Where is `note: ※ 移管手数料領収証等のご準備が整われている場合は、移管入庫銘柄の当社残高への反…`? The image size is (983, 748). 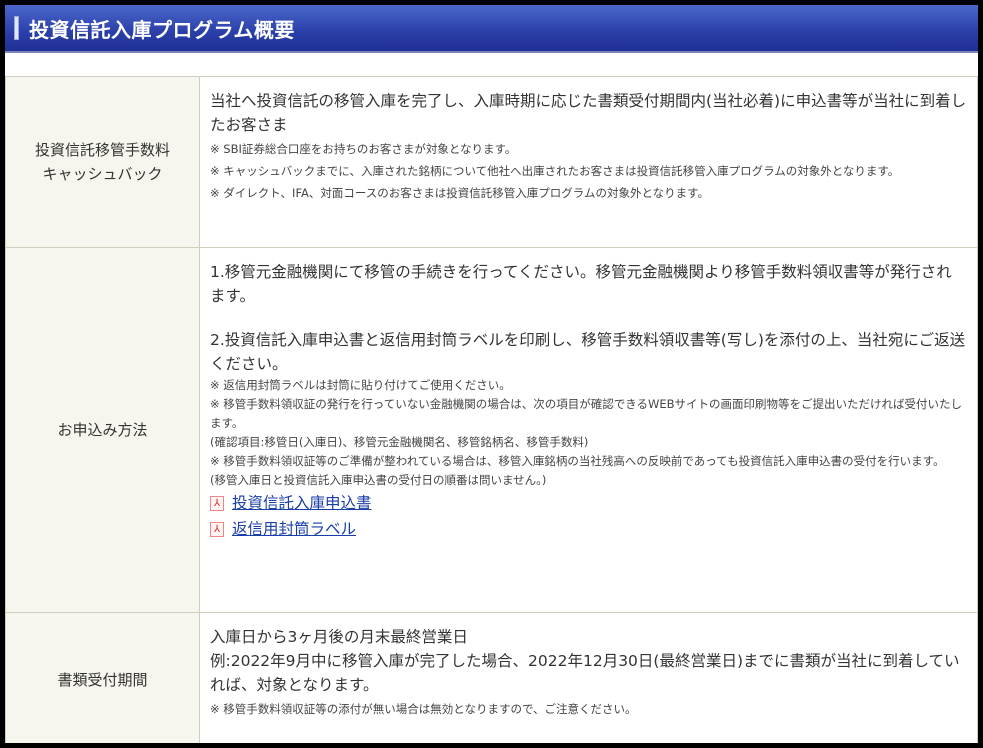 note: ※ 移管手数料領収証等のご準備が整われている場合は、移管入庫銘柄の当社残高への反… is located at coordinates (577, 461).